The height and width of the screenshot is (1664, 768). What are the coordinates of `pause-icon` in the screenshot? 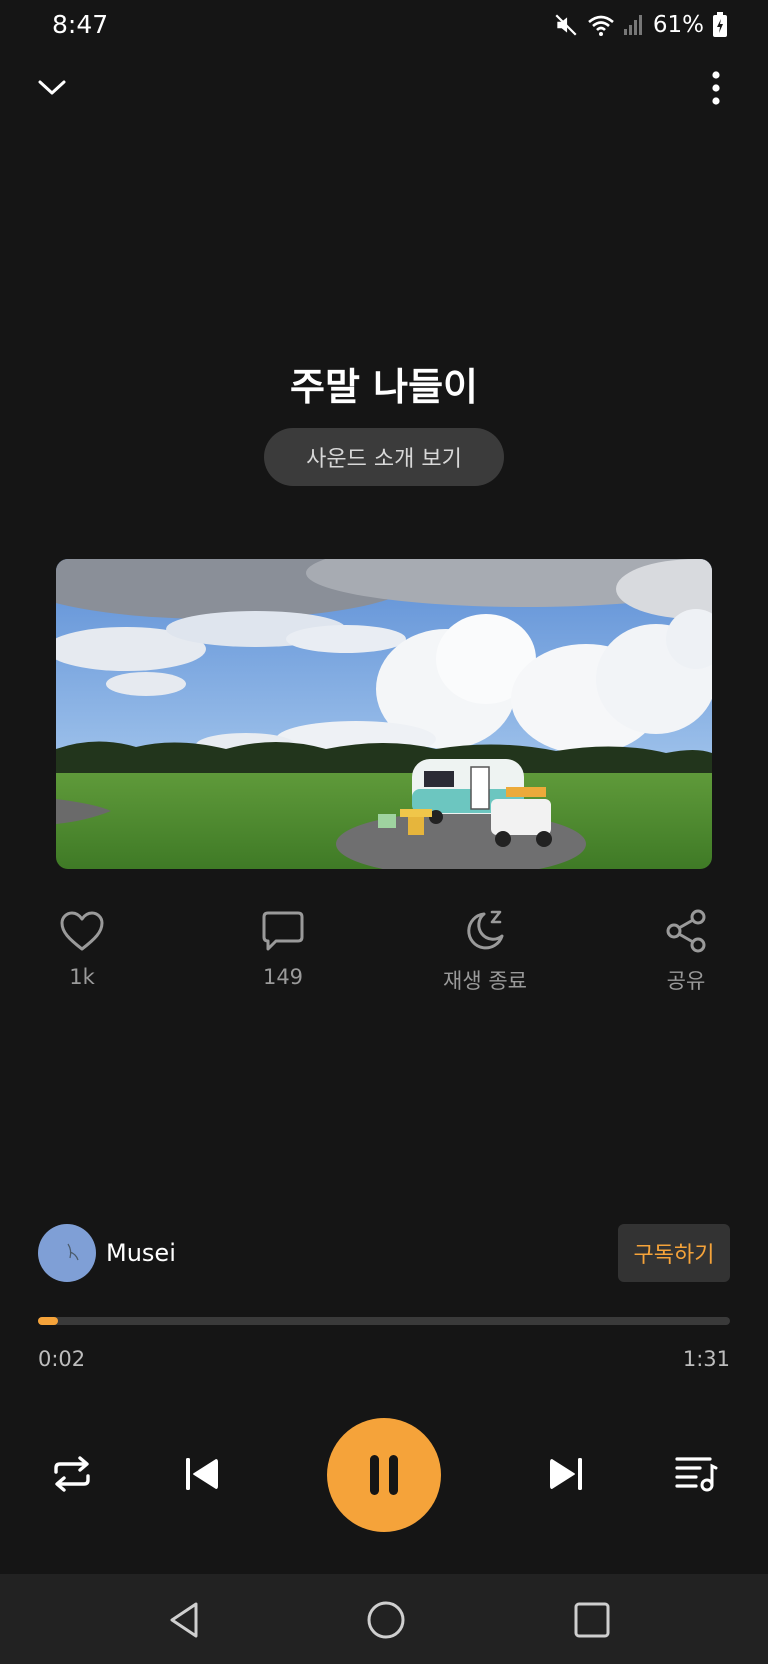 It's located at (384, 1475).